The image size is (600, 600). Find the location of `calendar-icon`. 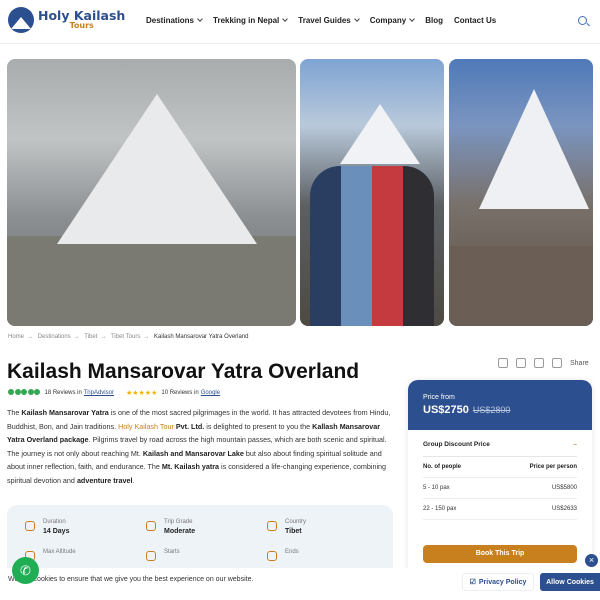

calendar-icon is located at coordinates (30, 526).